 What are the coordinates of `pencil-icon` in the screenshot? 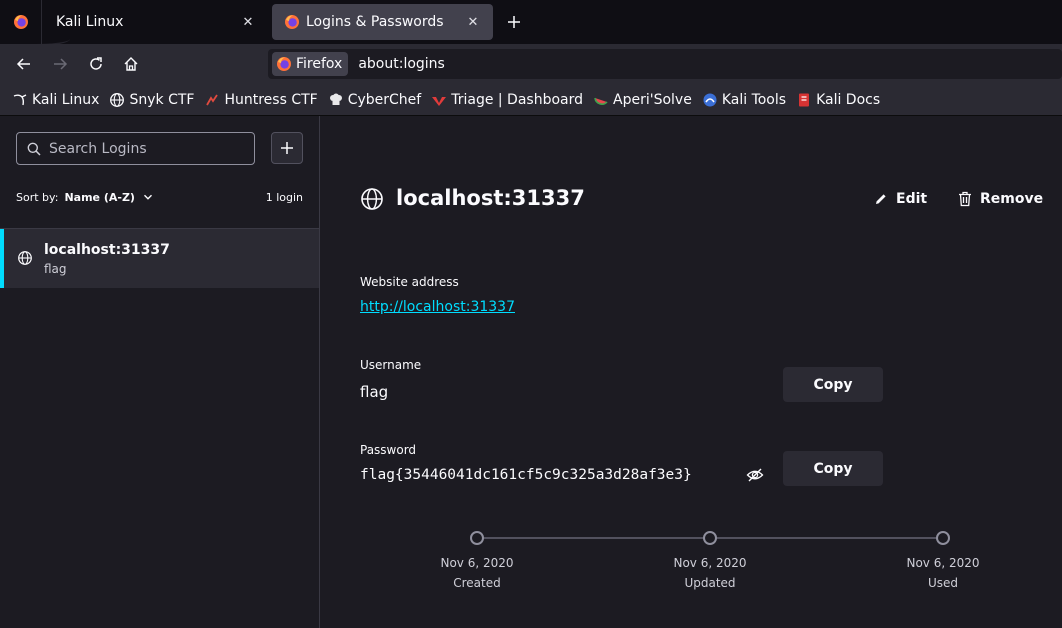 It's located at (881, 199).